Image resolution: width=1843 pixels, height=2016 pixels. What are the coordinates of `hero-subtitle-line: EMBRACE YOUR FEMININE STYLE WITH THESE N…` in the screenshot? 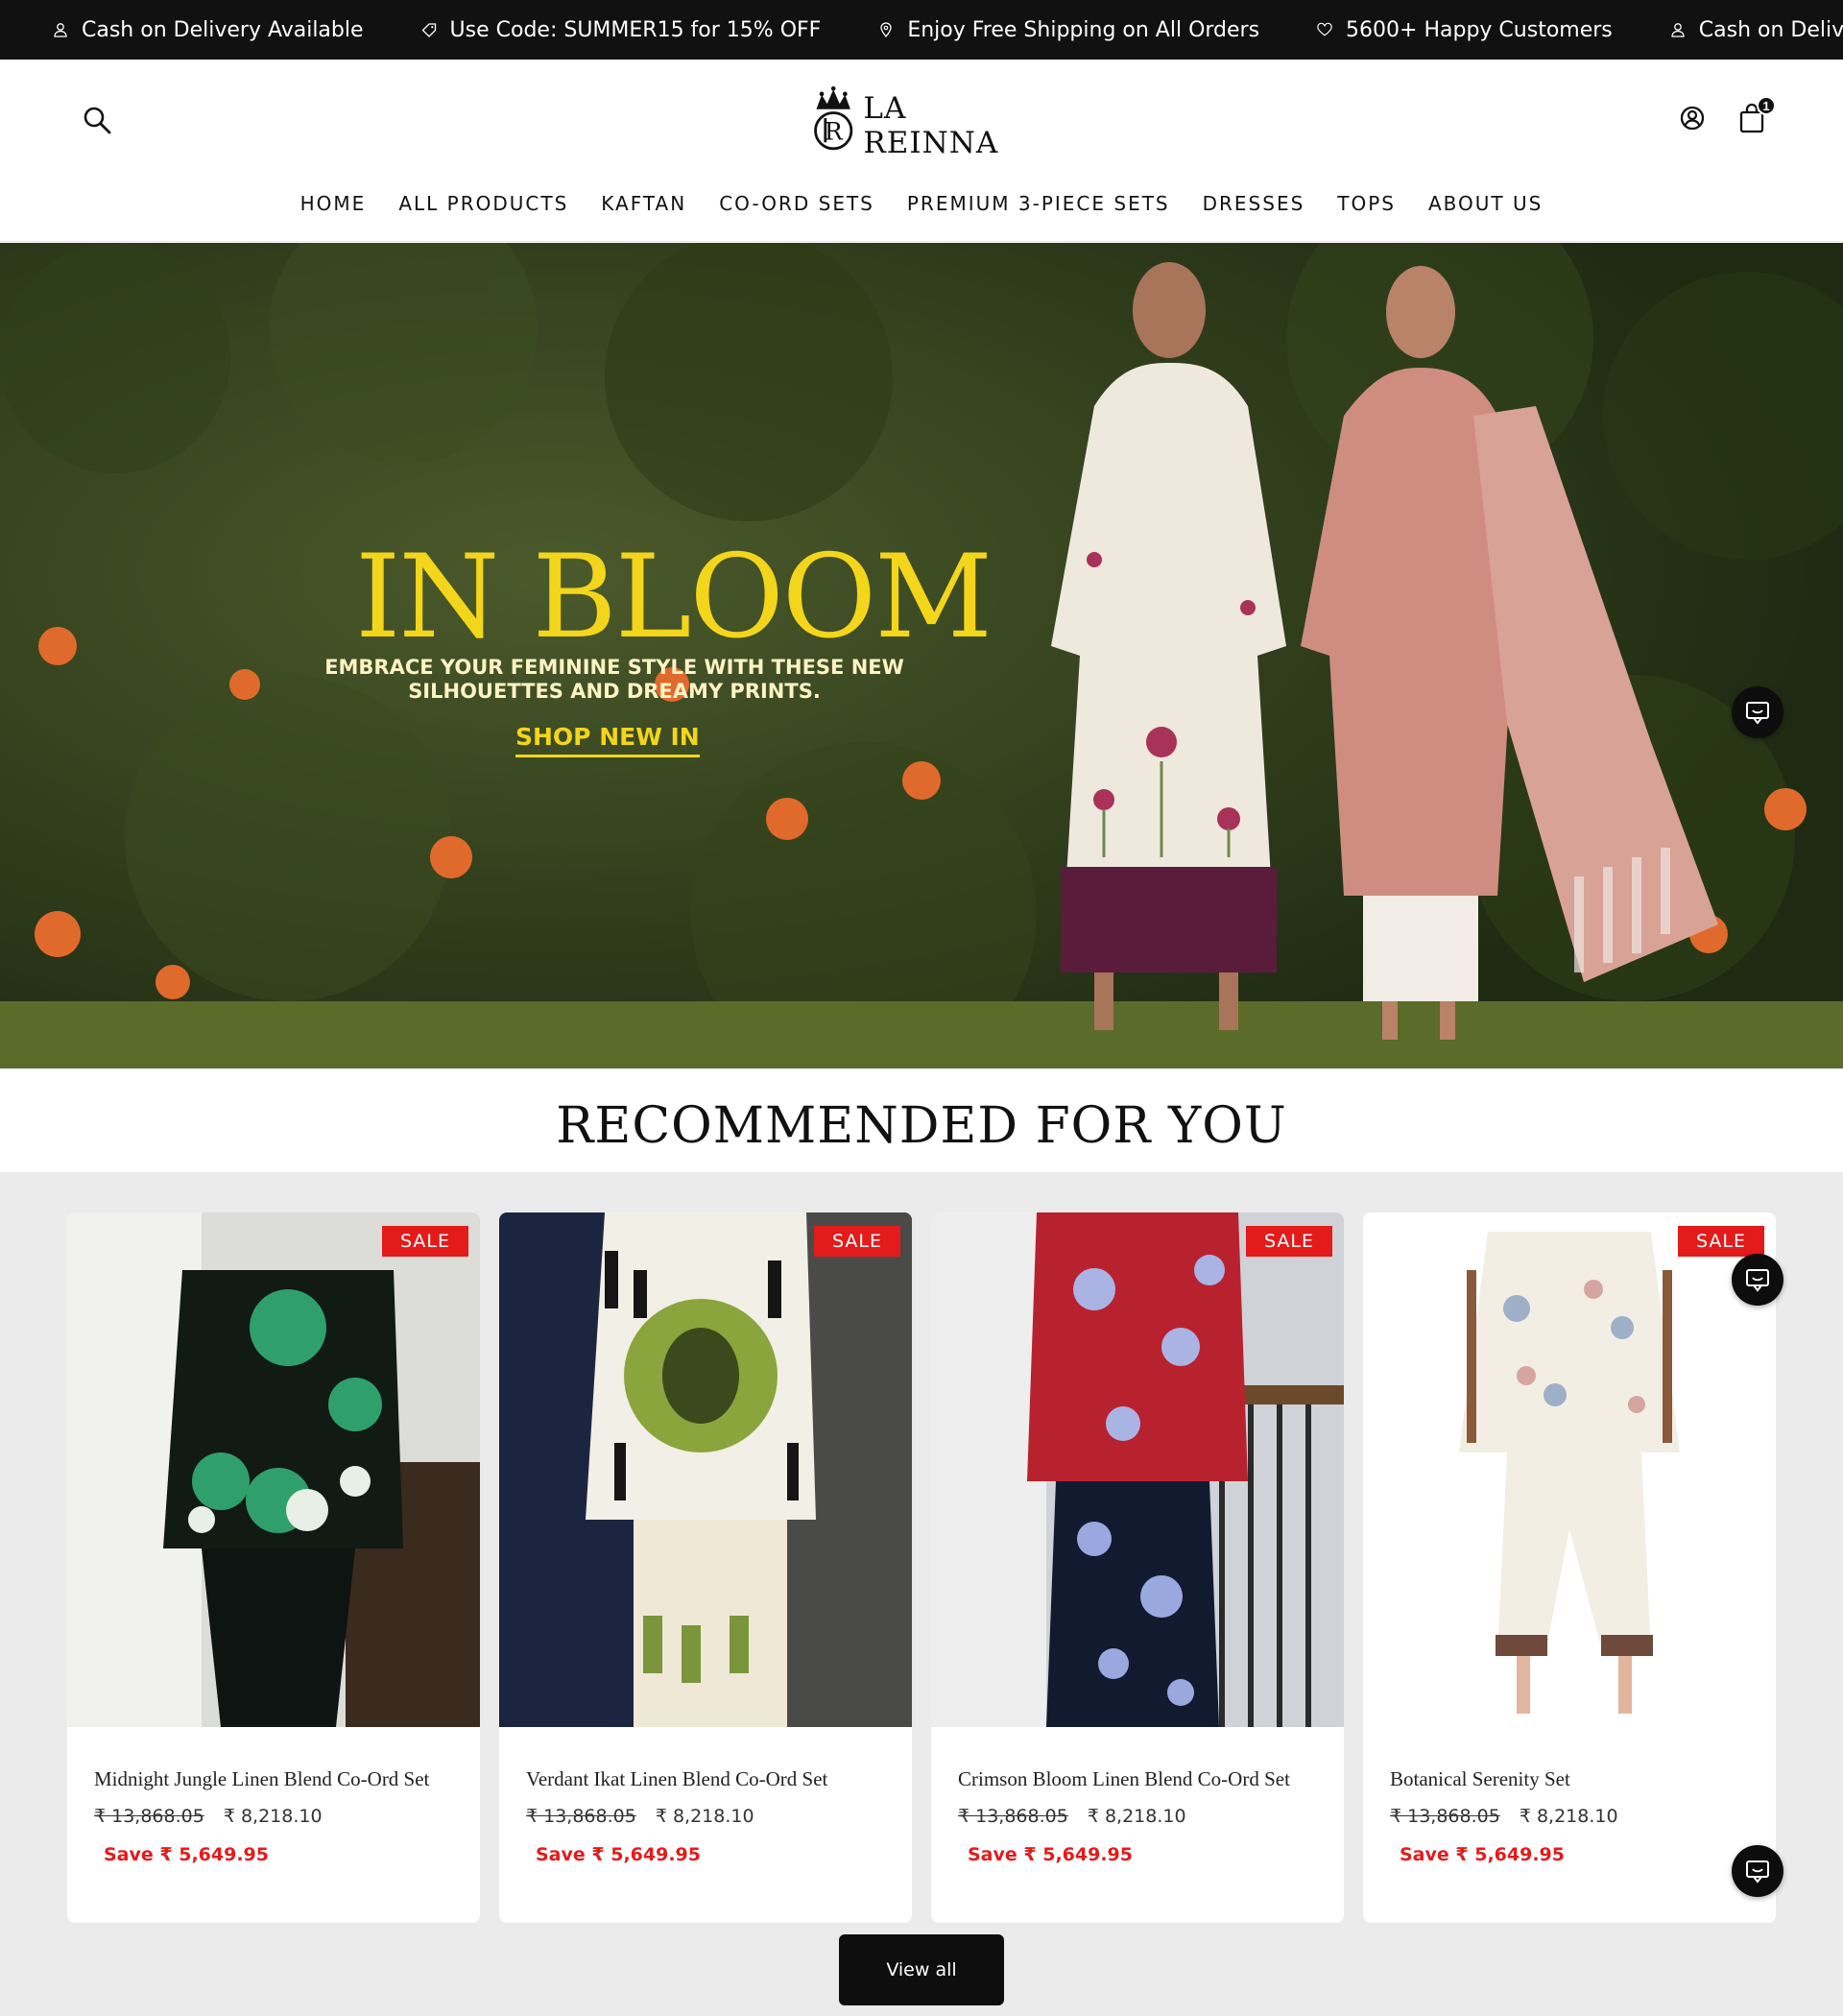 It's located at (614, 667).